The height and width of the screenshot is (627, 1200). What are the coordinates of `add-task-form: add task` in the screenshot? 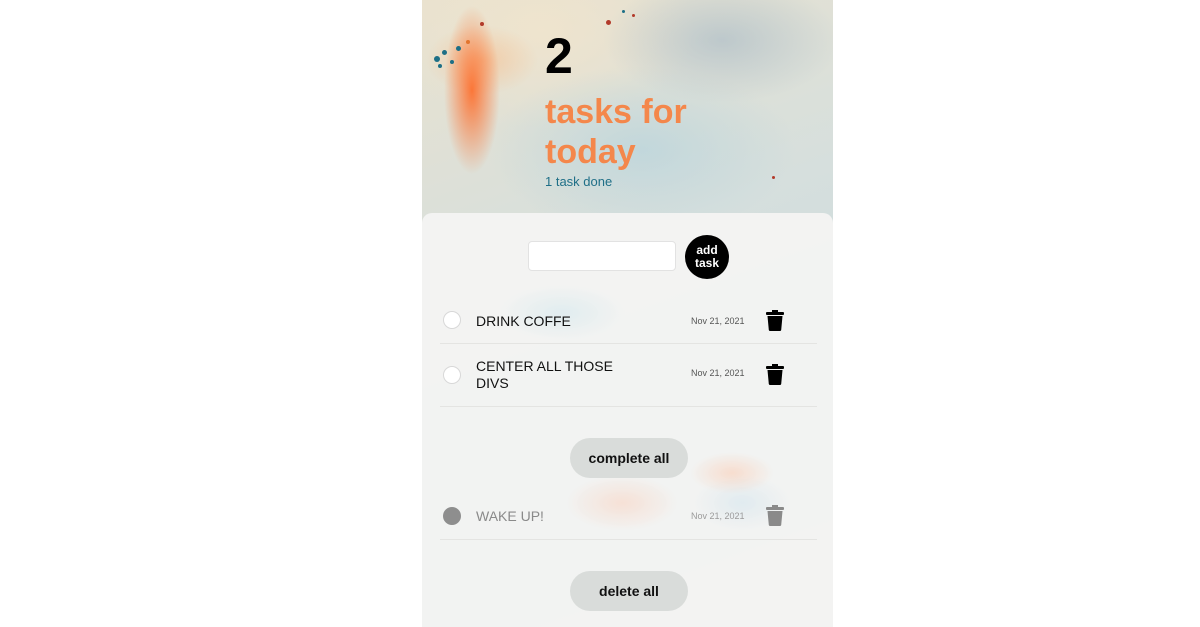 It's located at (627, 257).